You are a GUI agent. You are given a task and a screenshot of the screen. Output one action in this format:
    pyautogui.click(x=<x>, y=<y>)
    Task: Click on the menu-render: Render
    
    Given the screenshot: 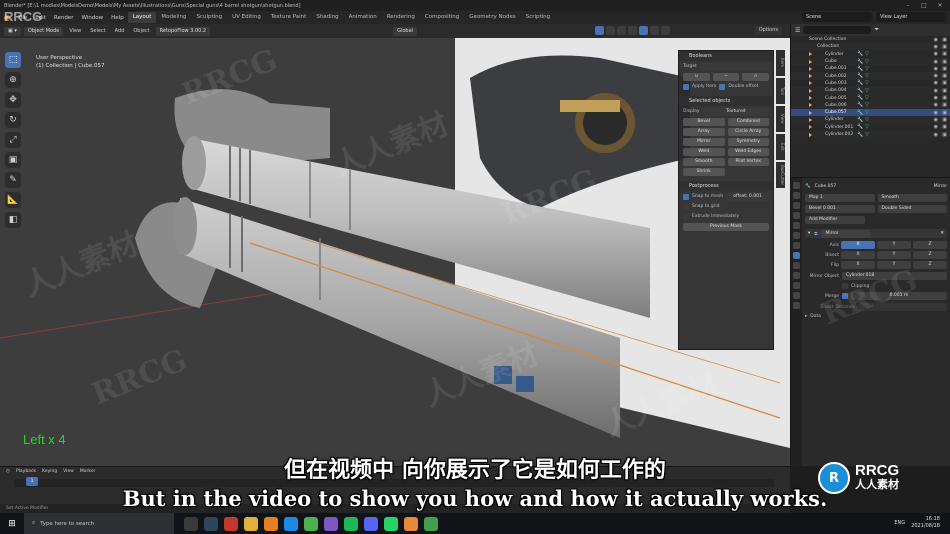 What is the action you would take?
    pyautogui.click(x=64, y=18)
    